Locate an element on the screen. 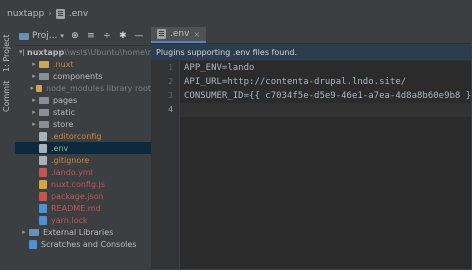 Image resolution: width=472 pixels, height=272 pixels. tree-item: ▸ static is located at coordinates (83, 112).